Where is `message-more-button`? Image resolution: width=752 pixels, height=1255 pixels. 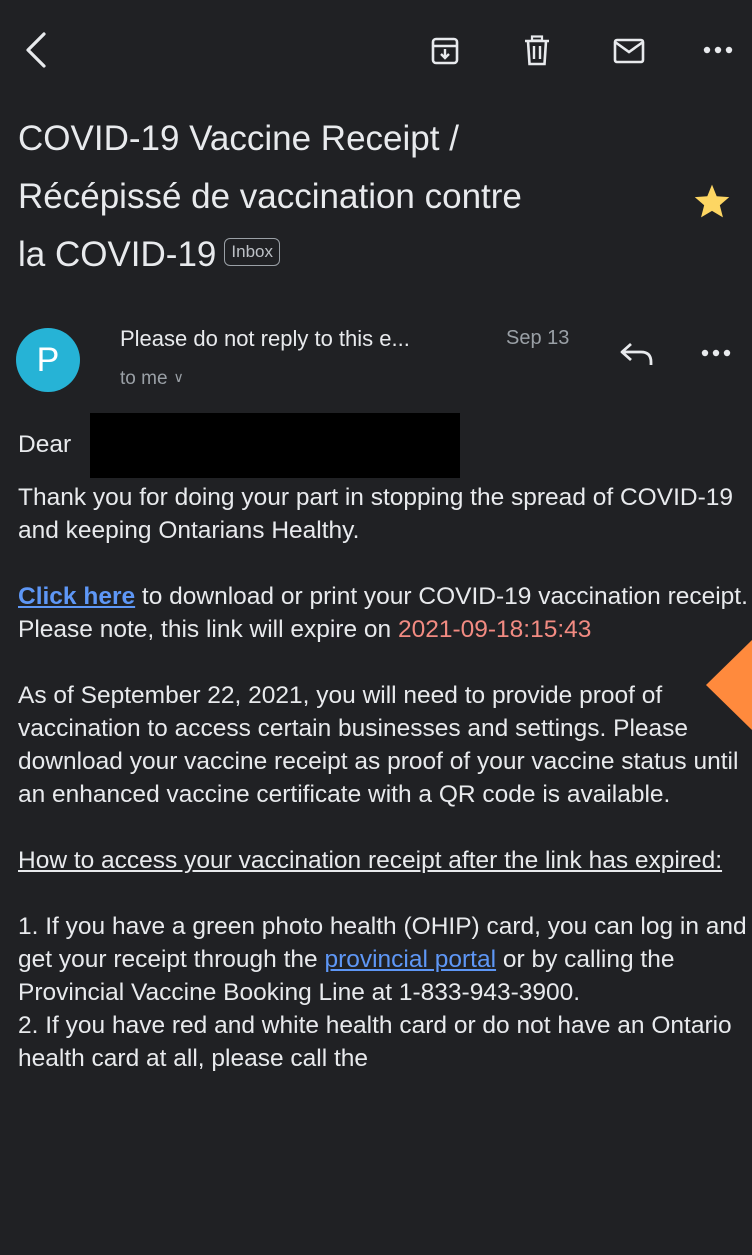 message-more-button is located at coordinates (716, 353).